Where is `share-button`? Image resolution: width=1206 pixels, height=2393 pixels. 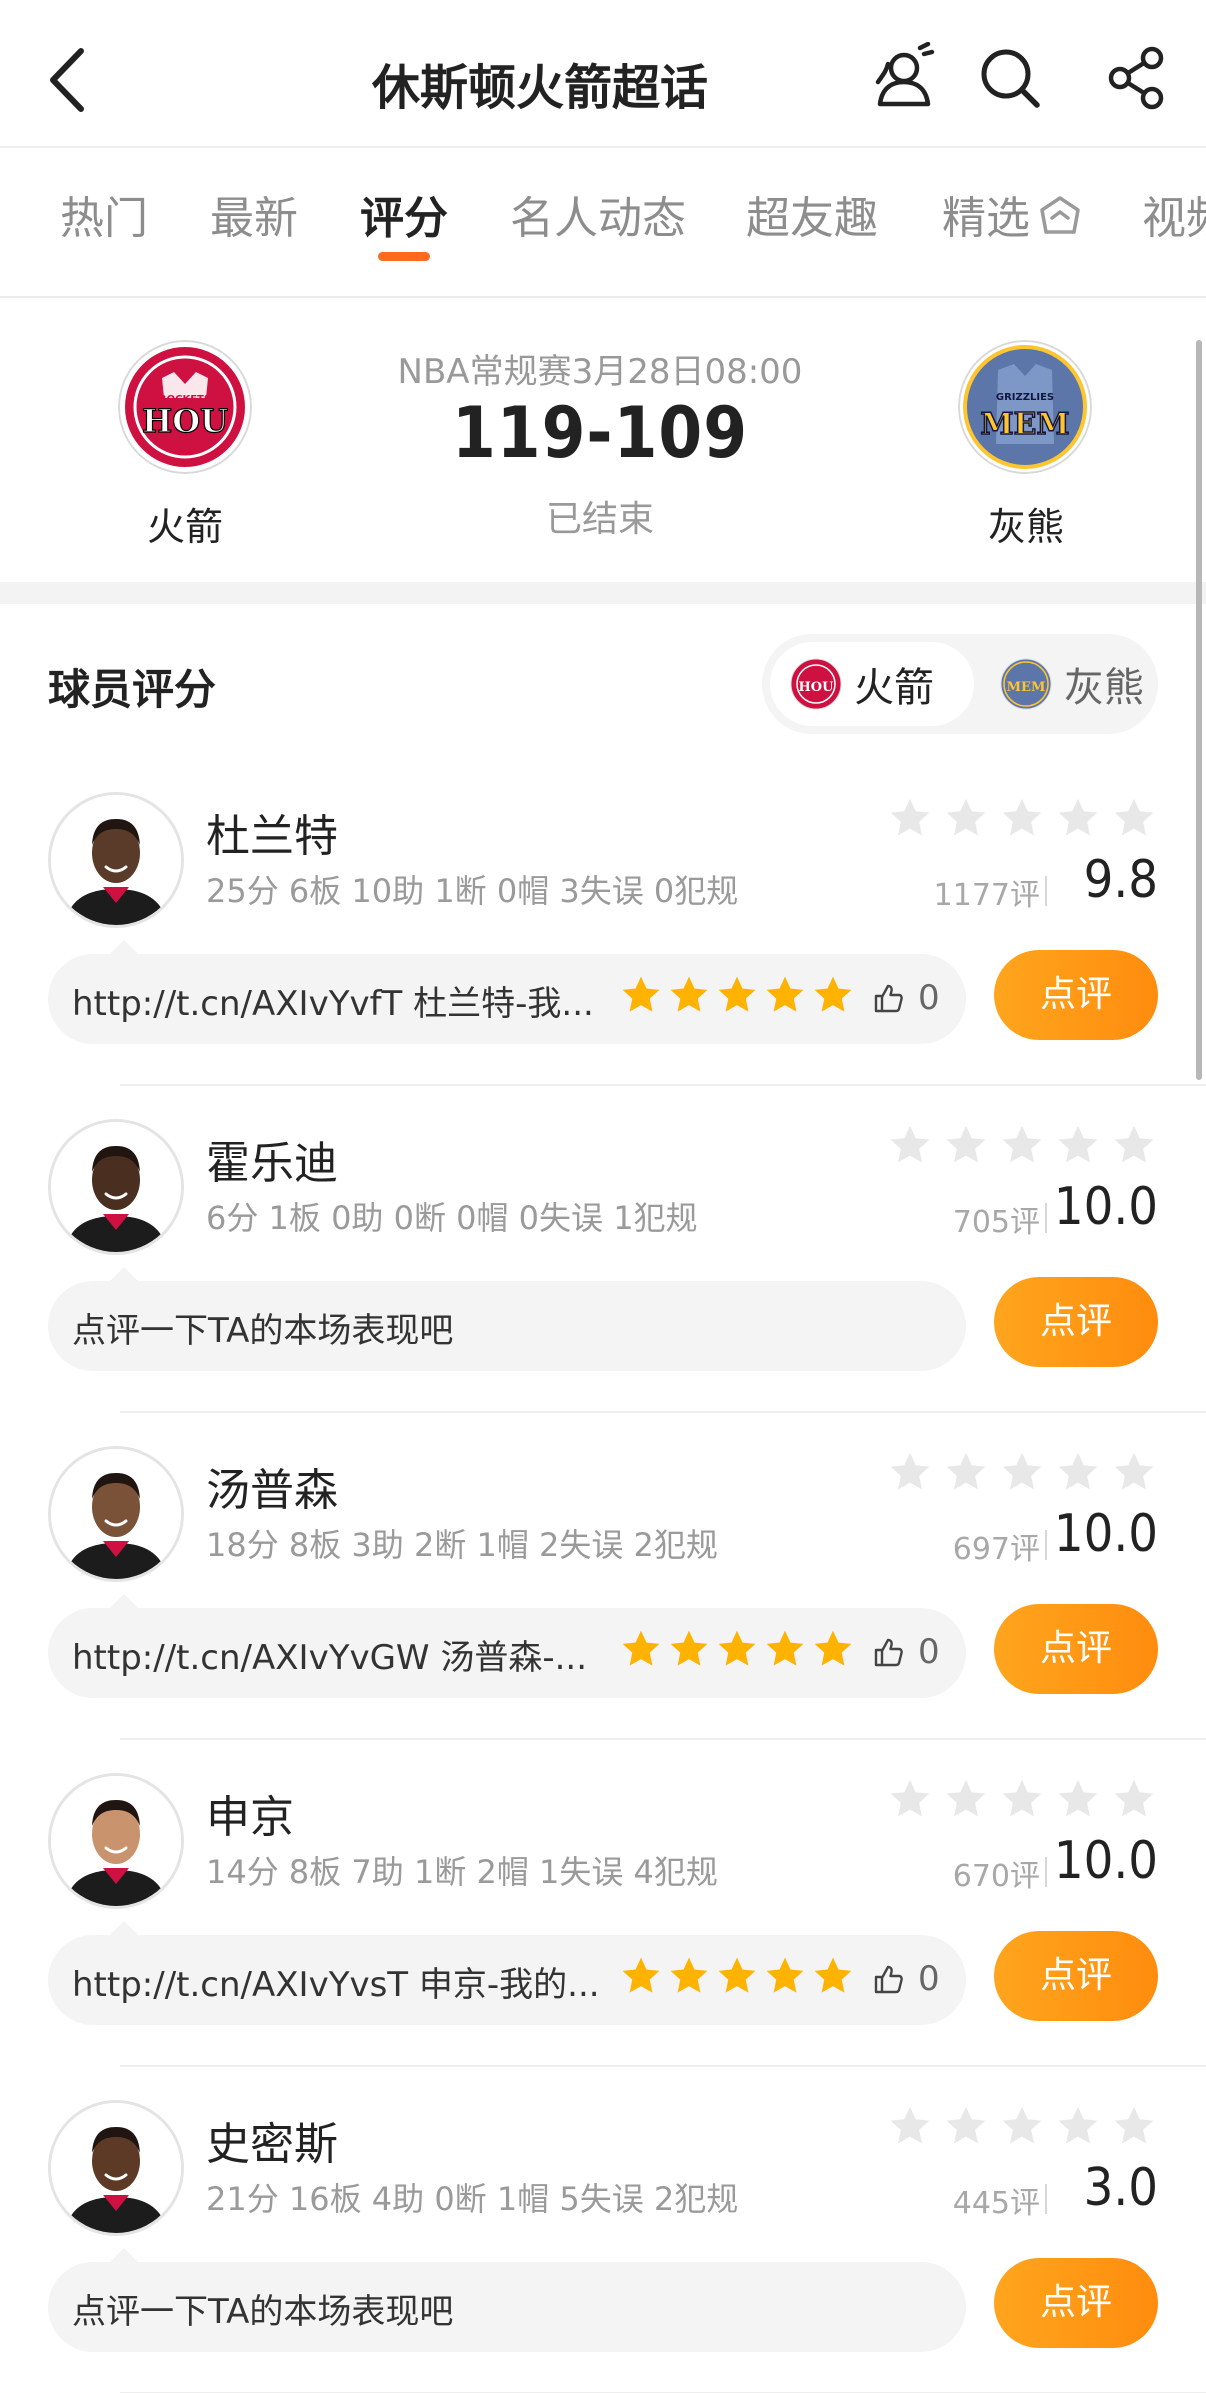
share-button is located at coordinates (1138, 78).